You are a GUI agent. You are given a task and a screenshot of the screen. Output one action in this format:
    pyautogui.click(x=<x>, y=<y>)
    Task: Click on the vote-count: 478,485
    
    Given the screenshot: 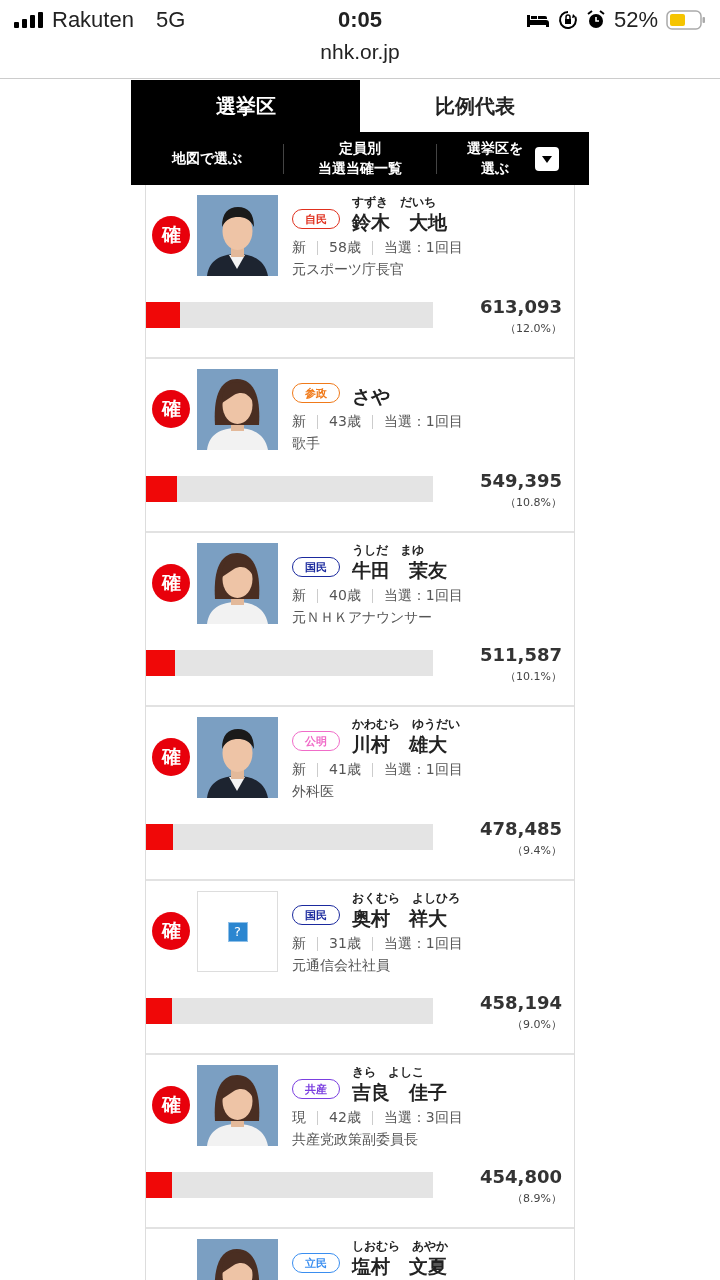 What is the action you would take?
    pyautogui.click(x=521, y=828)
    